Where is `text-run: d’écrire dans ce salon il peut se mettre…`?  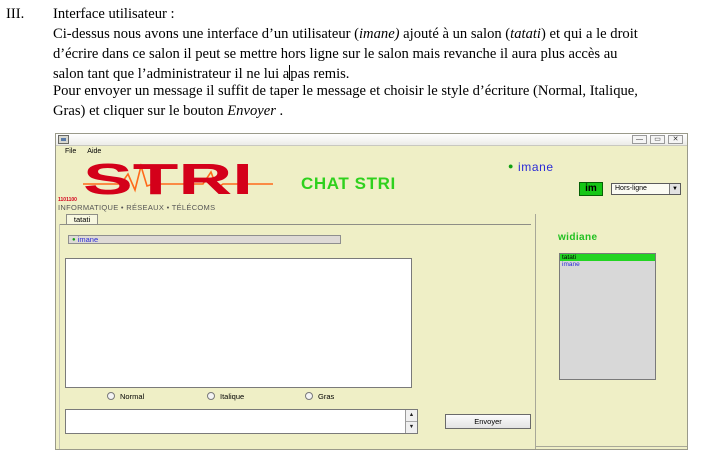
text-run: d’écrire dans ce salon il peut se mettre… is located at coordinates (335, 54).